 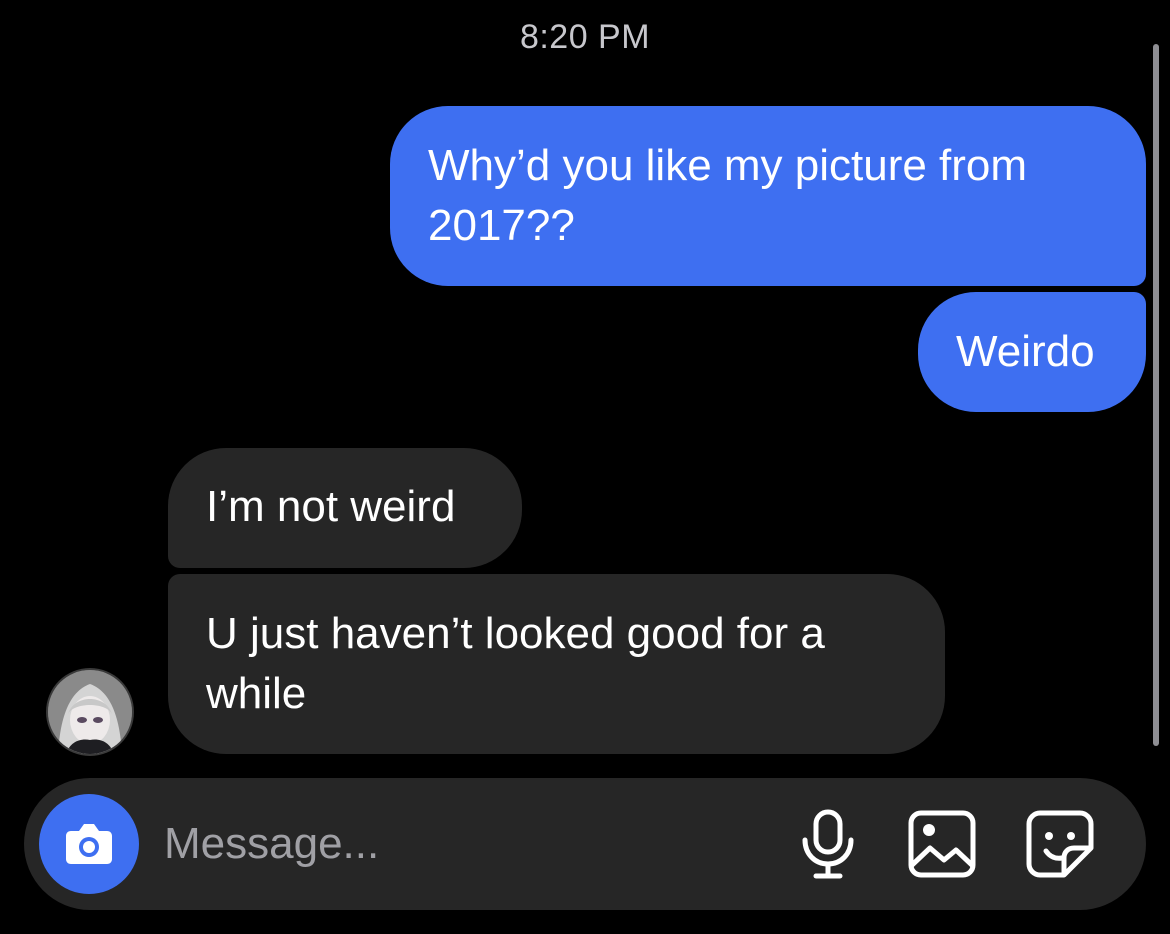 I want to click on scrollbar, so click(x=1156, y=395).